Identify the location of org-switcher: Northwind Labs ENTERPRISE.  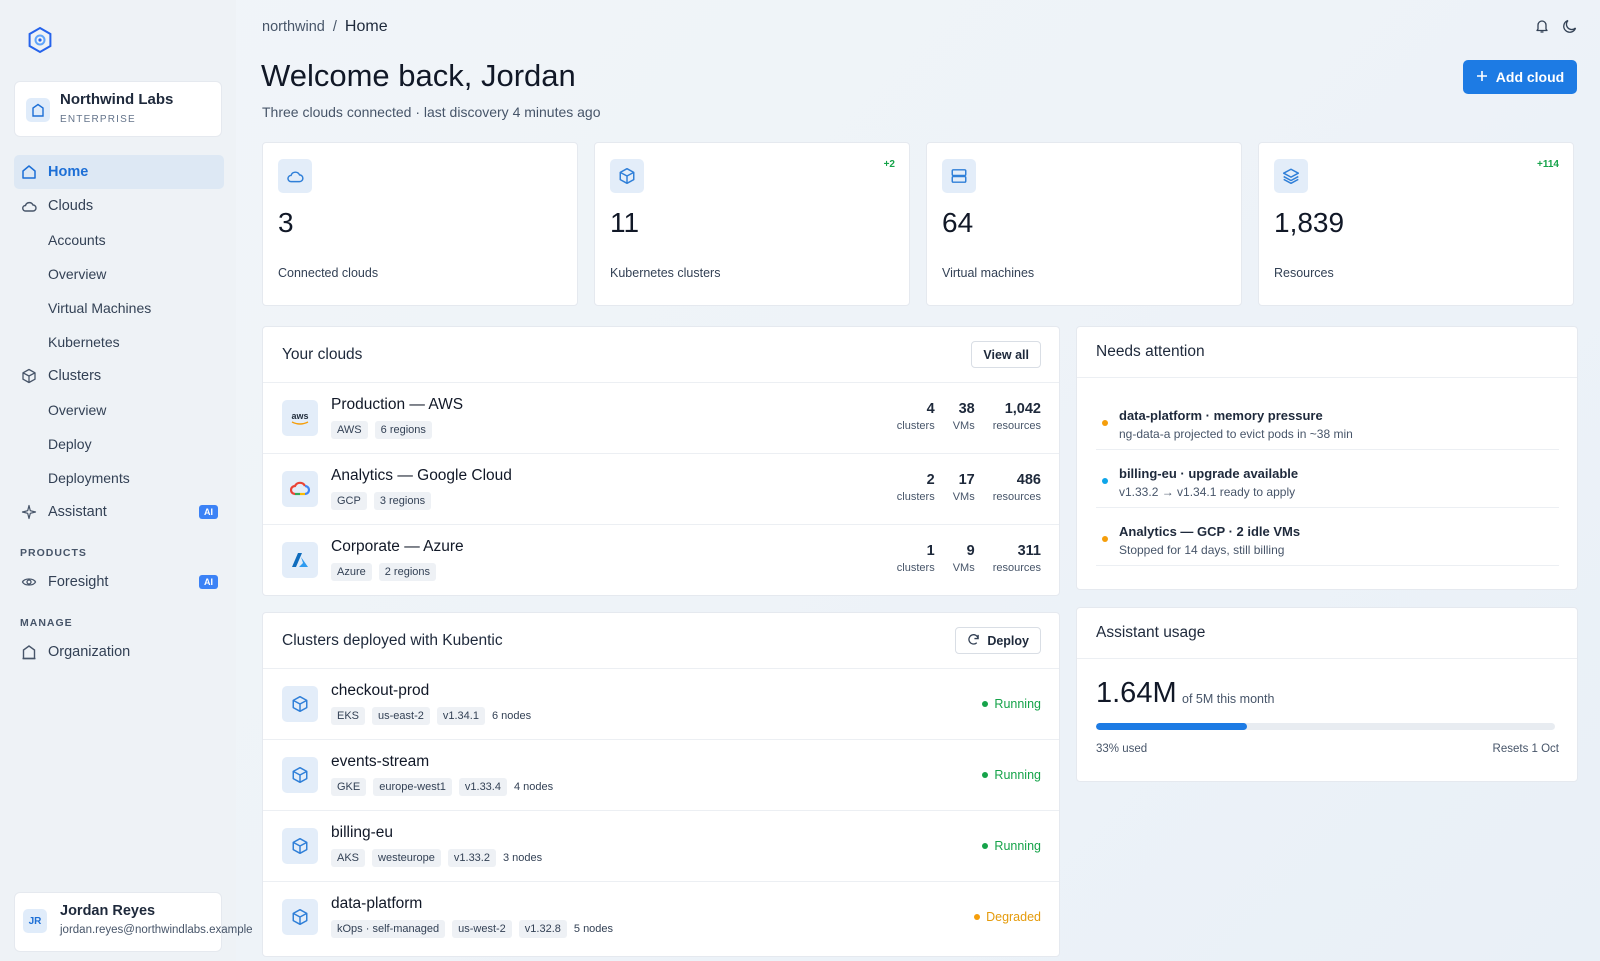
(118, 109).